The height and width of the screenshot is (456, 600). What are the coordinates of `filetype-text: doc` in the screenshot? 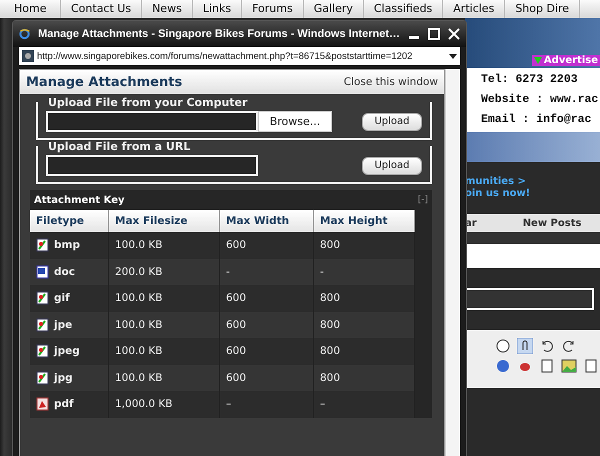 It's located at (64, 272).